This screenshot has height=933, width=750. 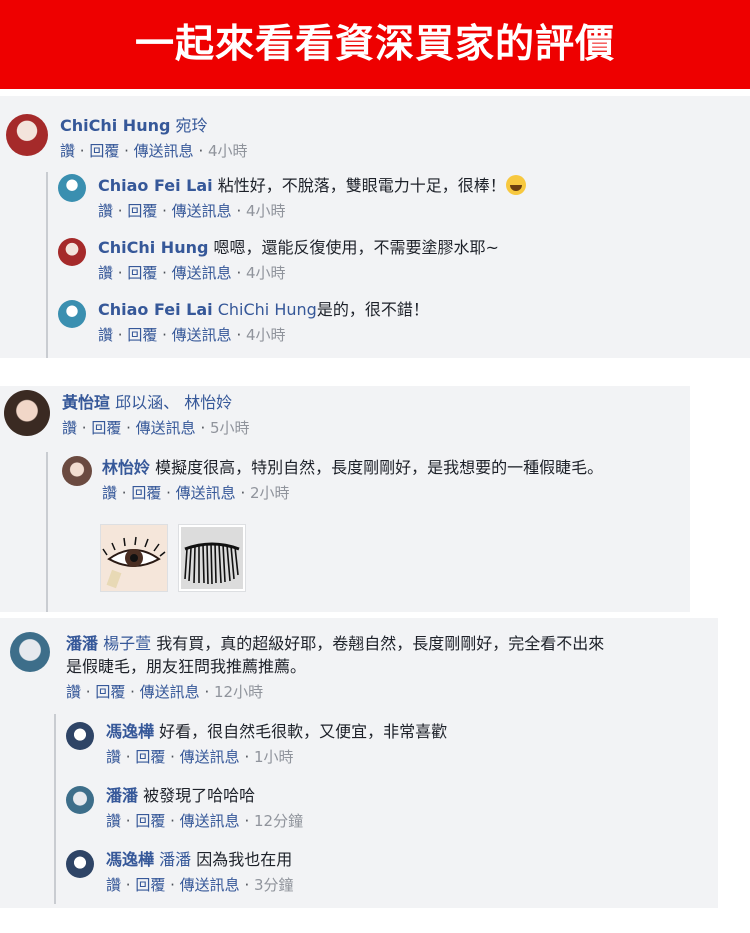 What do you see at coordinates (356, 247) in the screenshot?
I see `comment-text: 嗯嗯，還能反復使用，不需要塗膠水耶~` at bounding box center [356, 247].